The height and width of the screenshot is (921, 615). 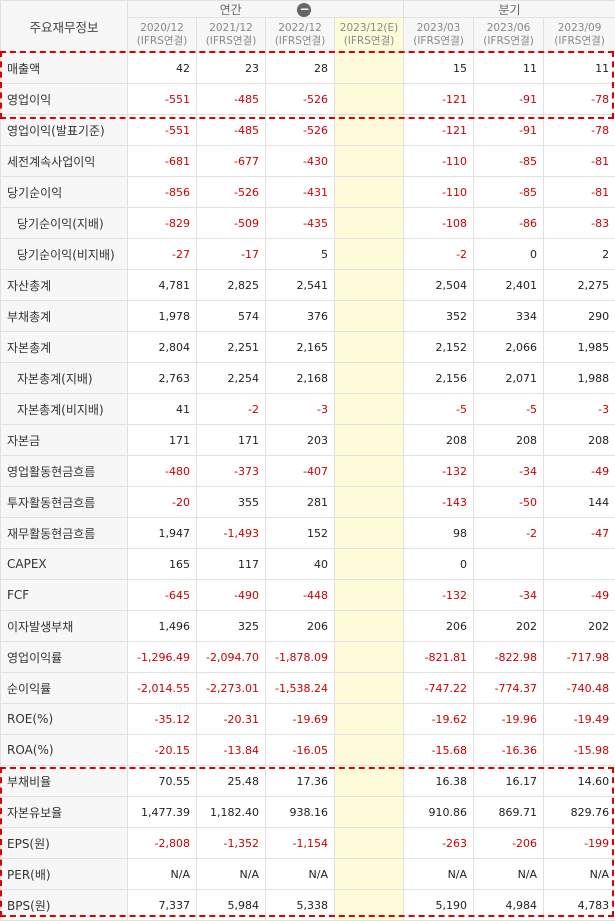 I want to click on value-cell: 4,783, so click(x=579, y=905).